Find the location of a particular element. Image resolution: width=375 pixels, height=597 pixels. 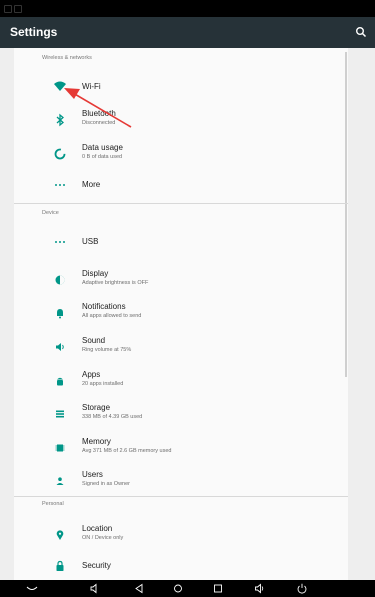

recents-icon is located at coordinates (218, 588).